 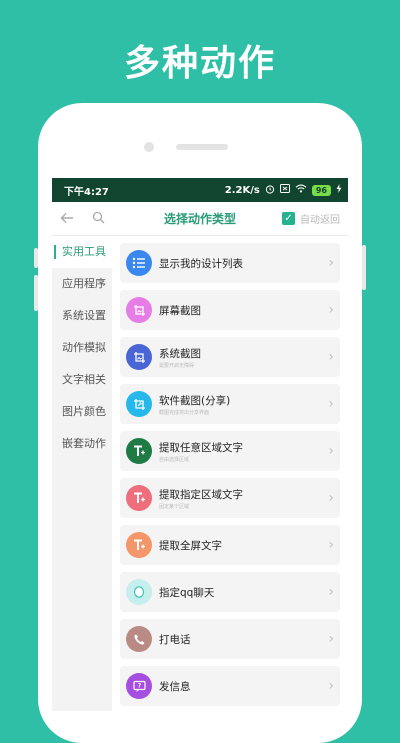 I want to click on action-label: 系统截图, so click(x=180, y=353).